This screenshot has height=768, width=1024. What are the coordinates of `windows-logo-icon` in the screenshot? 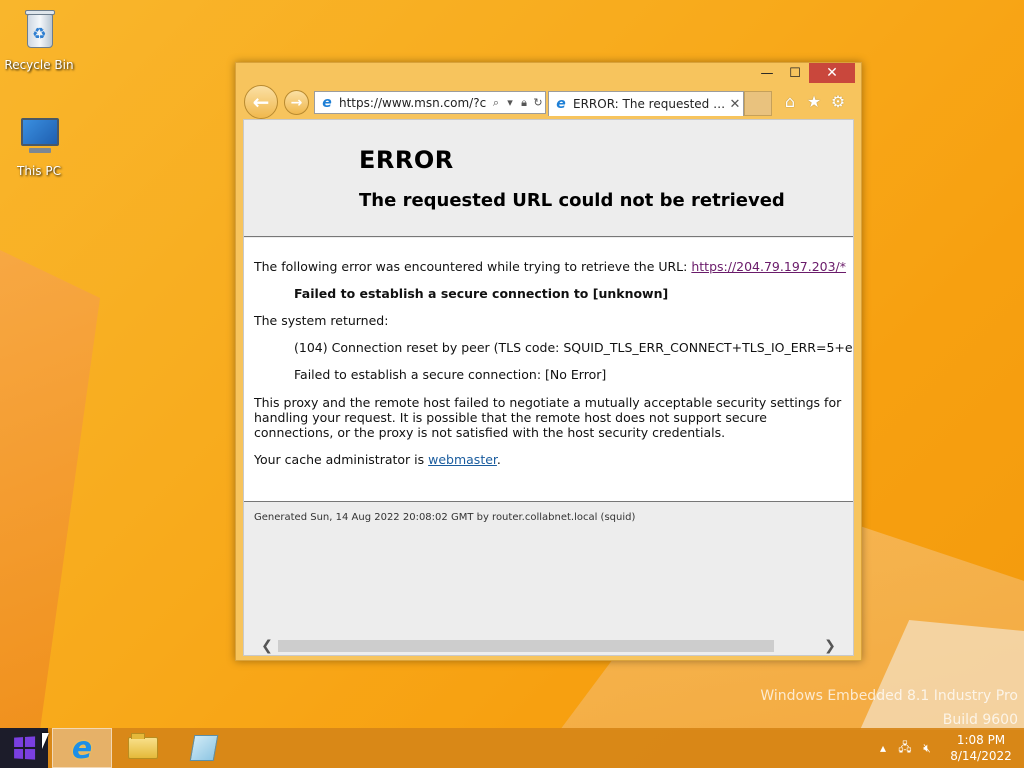 It's located at (25, 748).